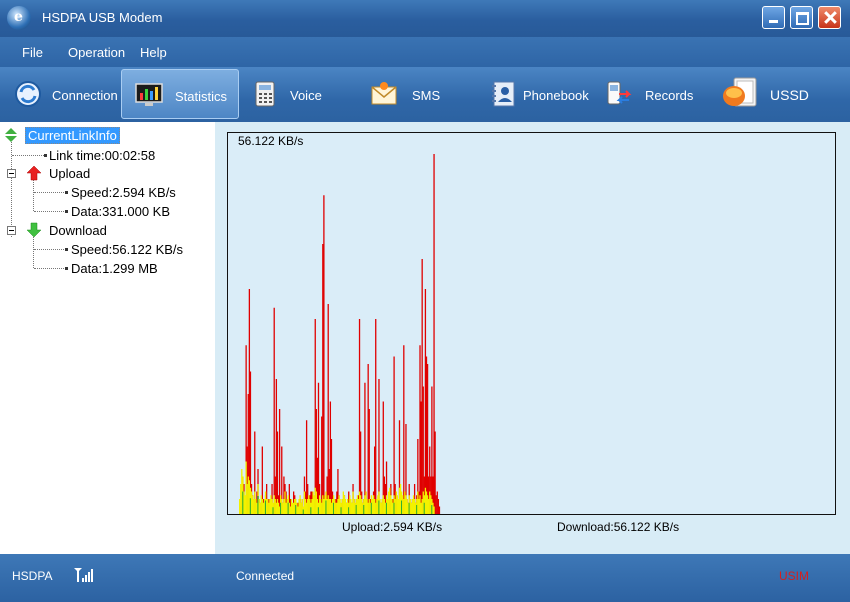  I want to click on sim-type: USIM, so click(794, 576).